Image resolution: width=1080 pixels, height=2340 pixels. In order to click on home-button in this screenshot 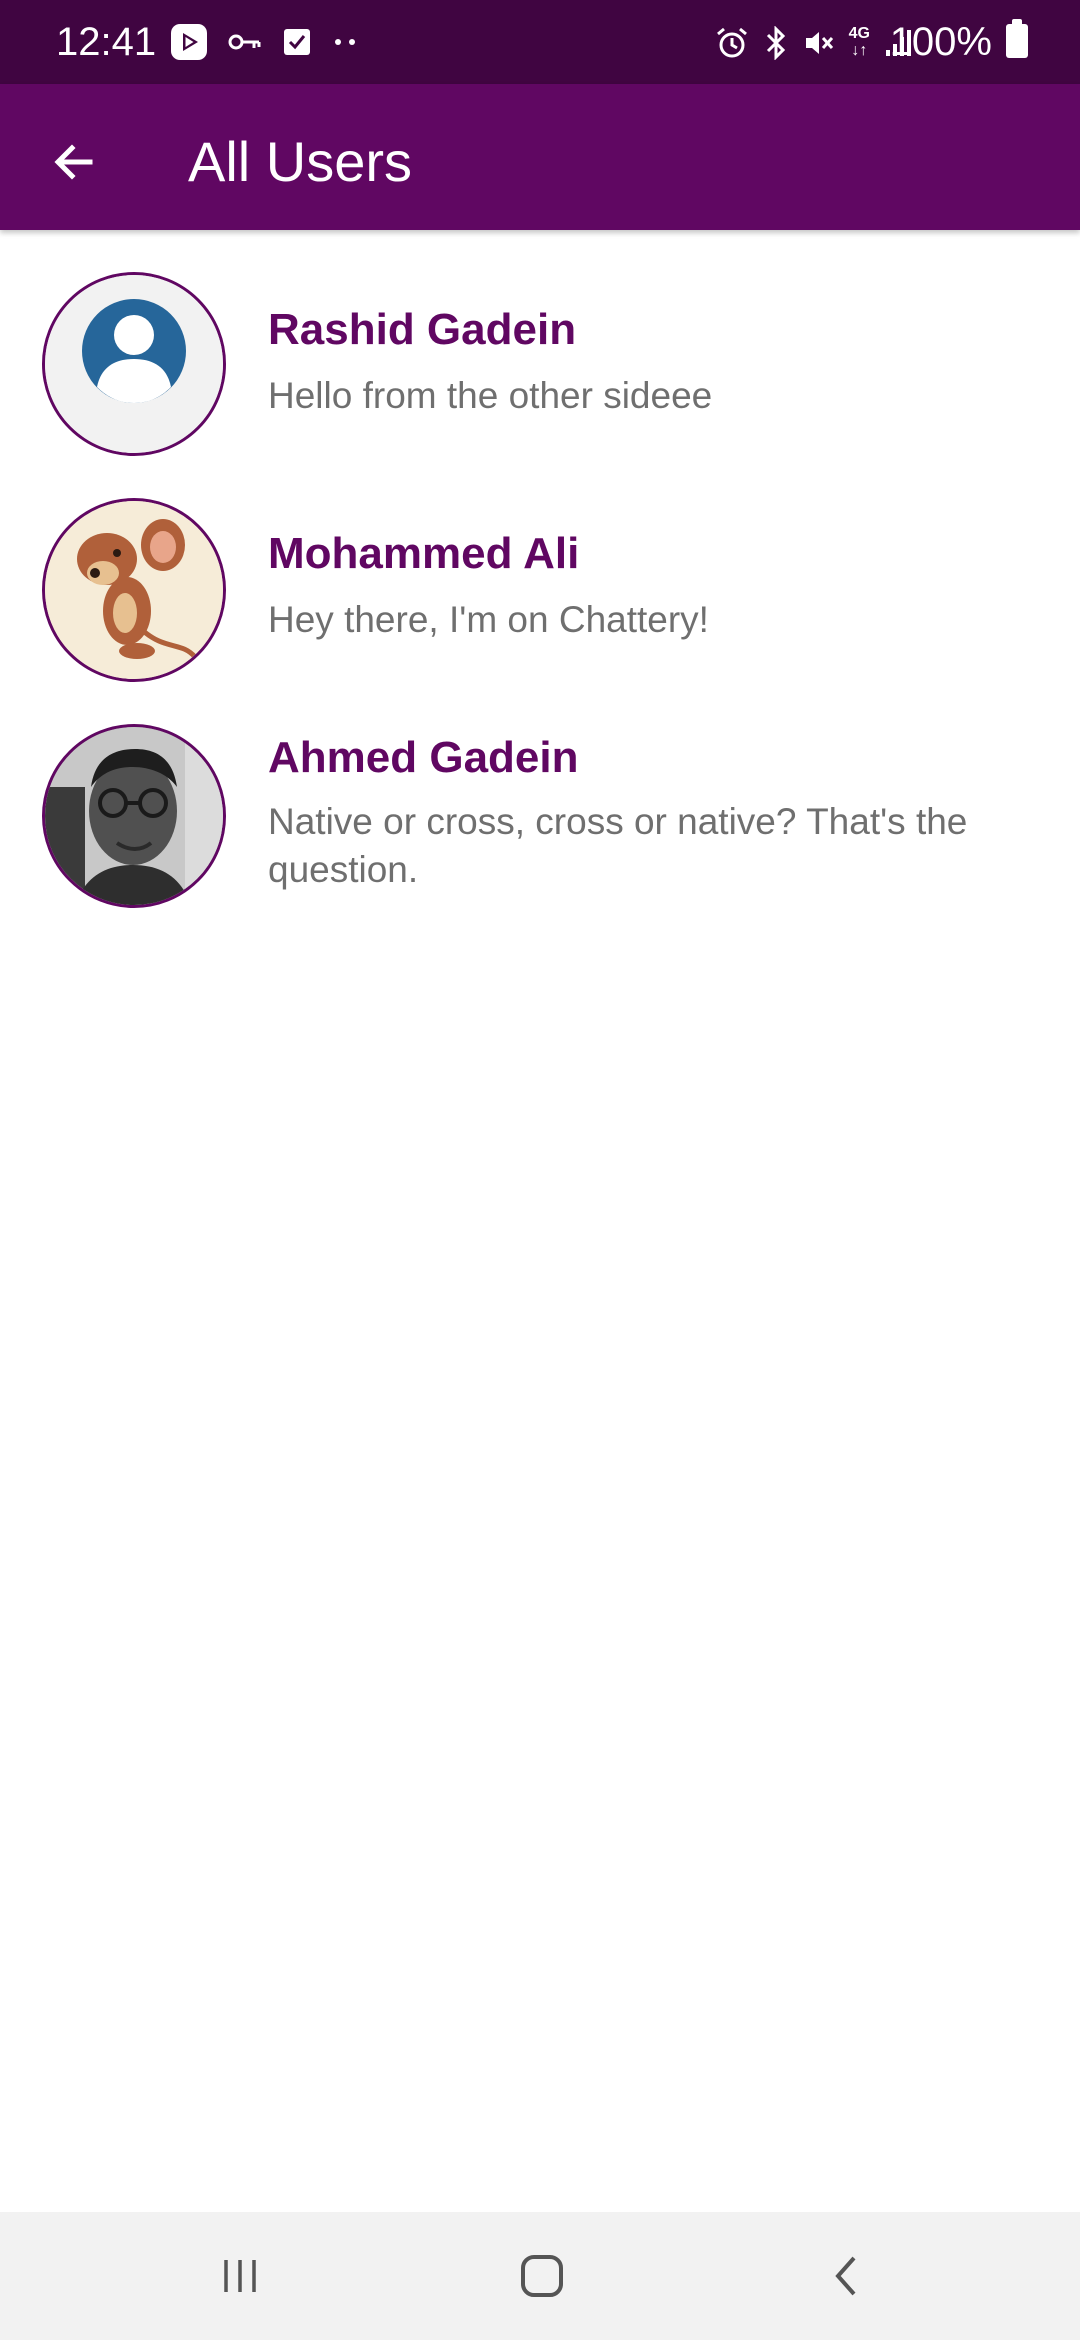, I will do `click(542, 2276)`.